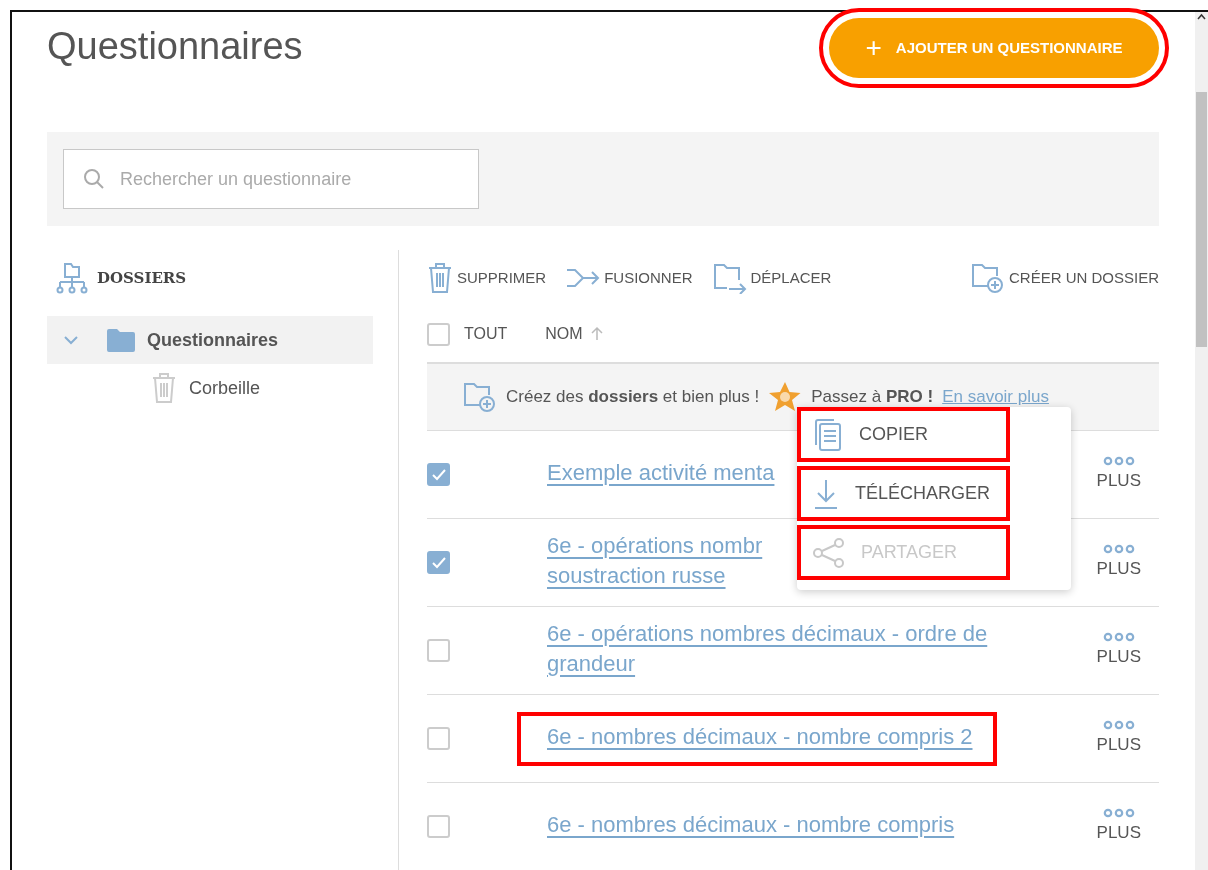  What do you see at coordinates (121, 340) in the screenshot?
I see `folder-icon` at bounding box center [121, 340].